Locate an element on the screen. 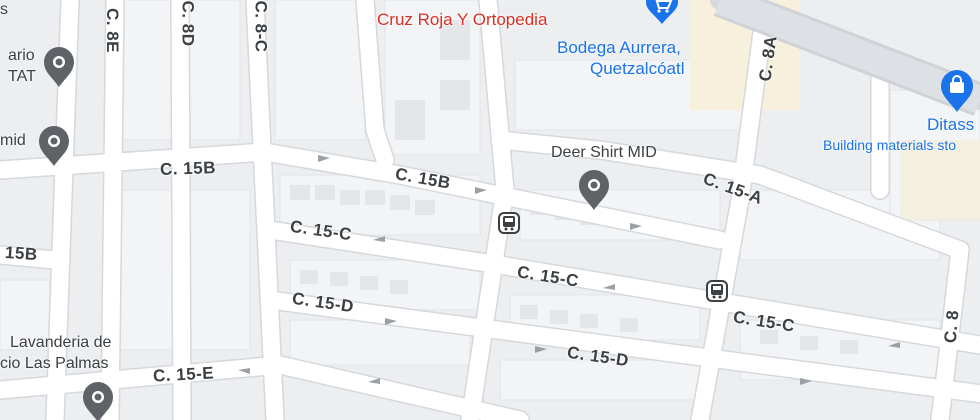 The height and width of the screenshot is (420, 980). place-label-left-mid: mid is located at coordinates (13, 141).